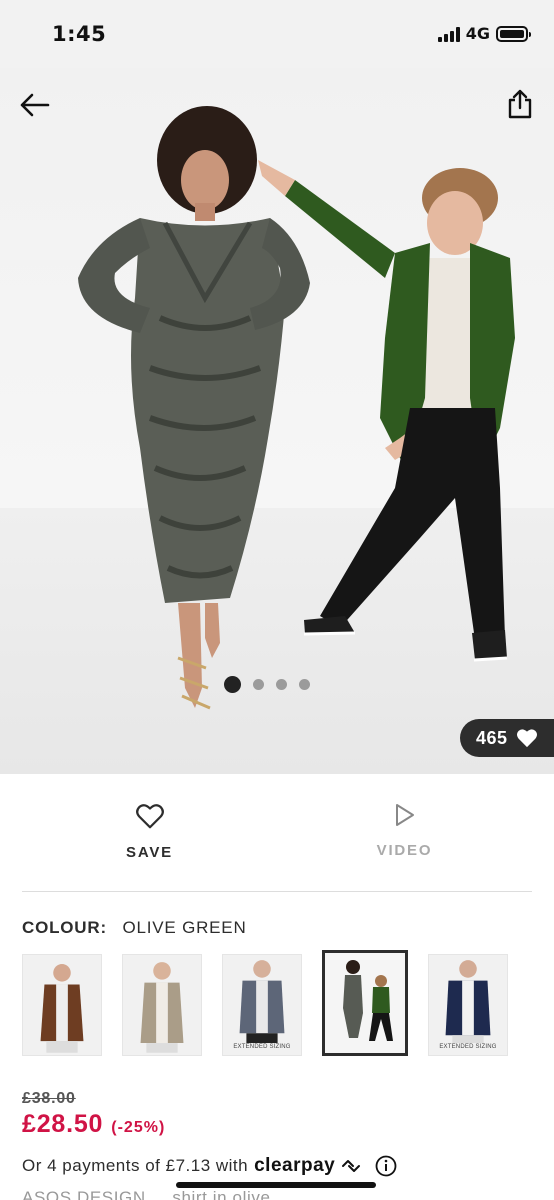 The height and width of the screenshot is (1200, 554). I want to click on current-price: £28.50, so click(63, 1124).